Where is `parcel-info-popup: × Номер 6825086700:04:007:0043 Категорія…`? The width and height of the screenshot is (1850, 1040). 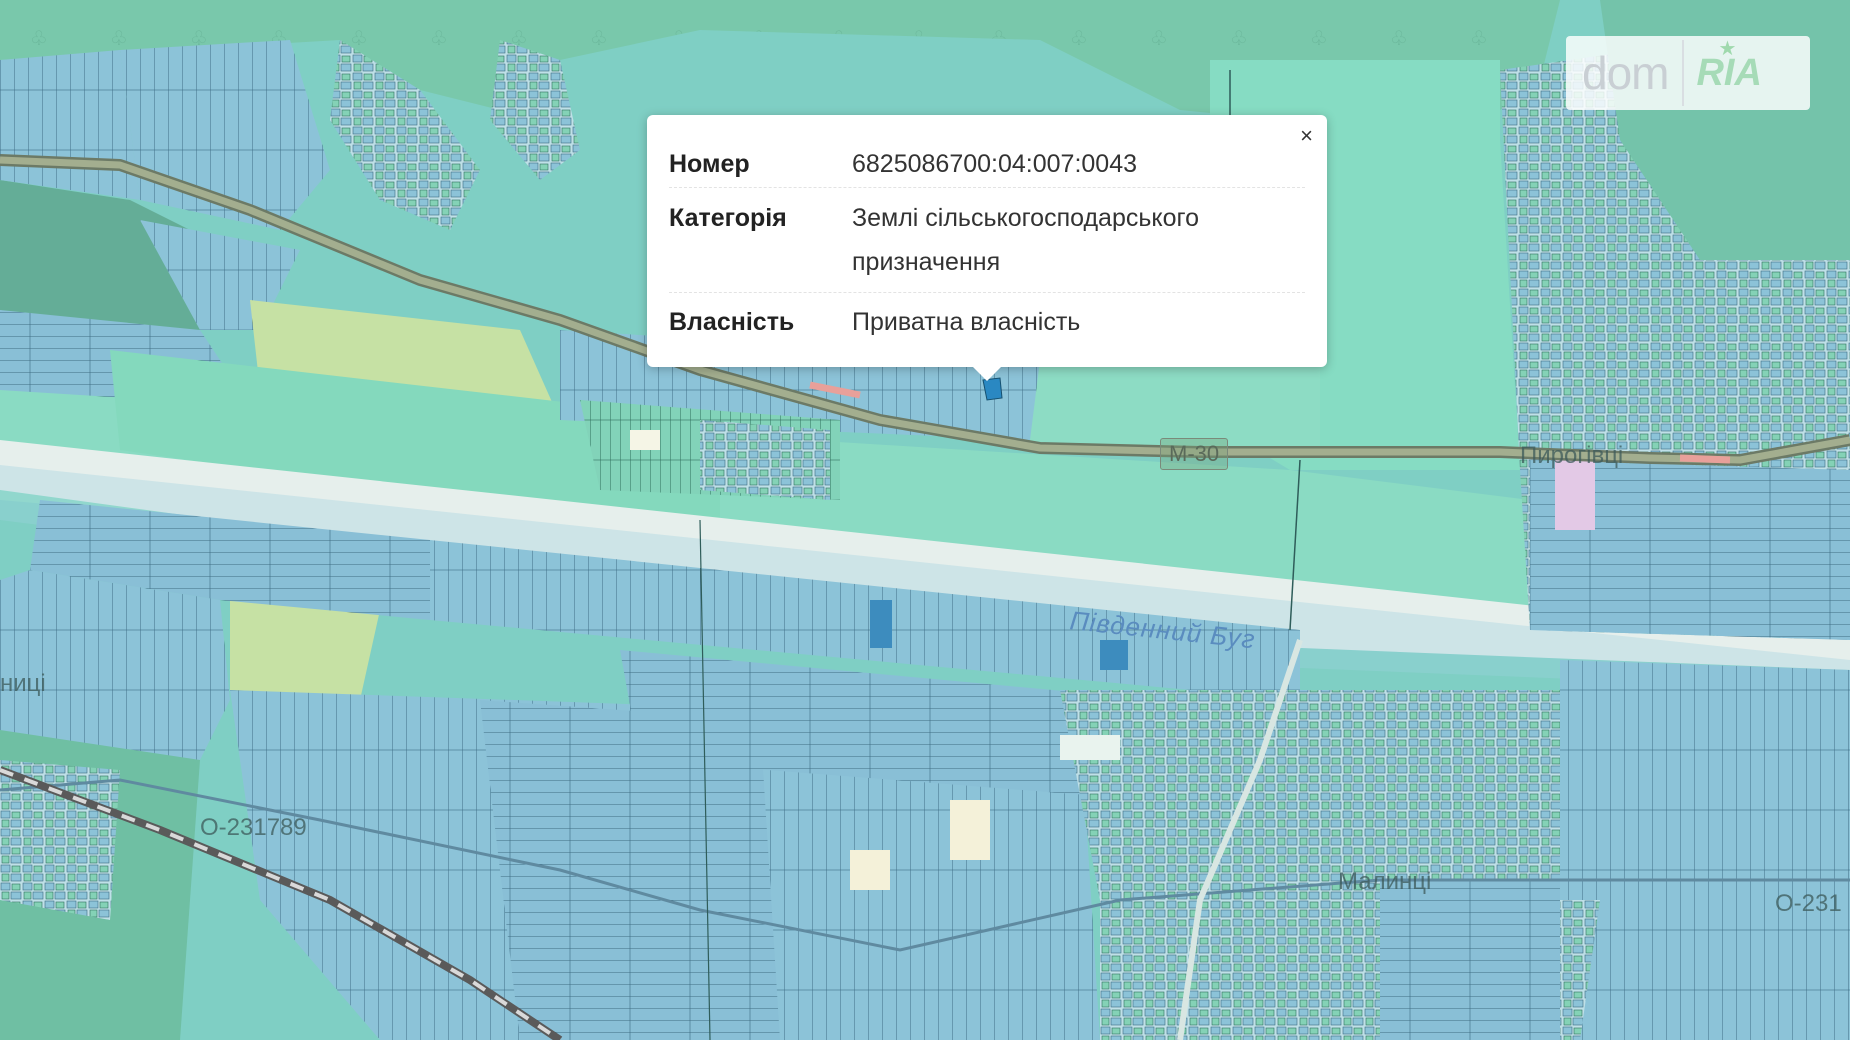 parcel-info-popup: × Номер 6825086700:04:007:0043 Категорія… is located at coordinates (987, 248).